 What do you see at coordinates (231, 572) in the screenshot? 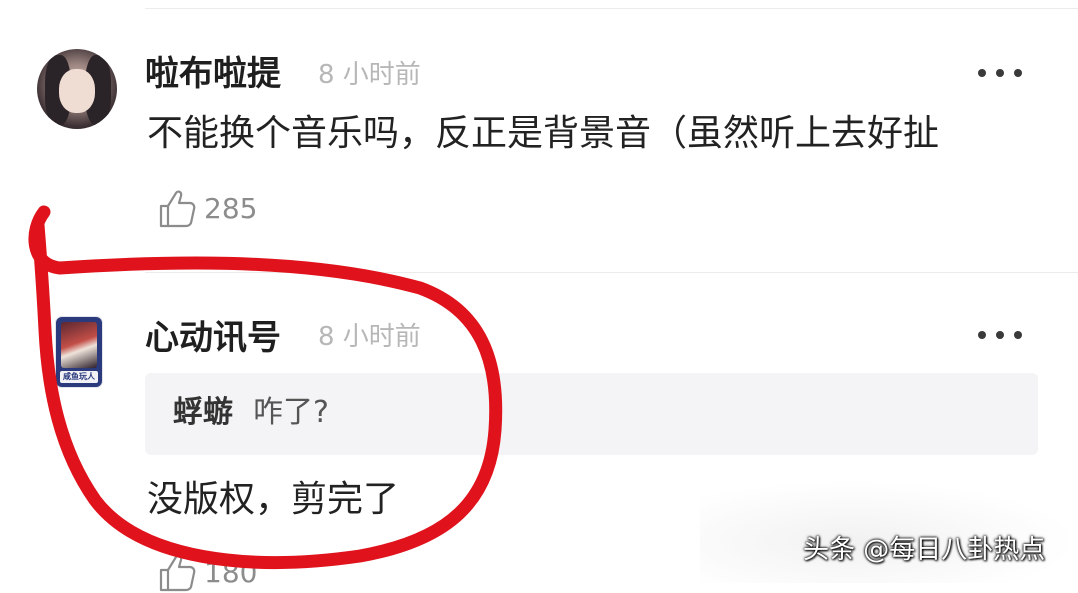
I see `like-count: 180` at bounding box center [231, 572].